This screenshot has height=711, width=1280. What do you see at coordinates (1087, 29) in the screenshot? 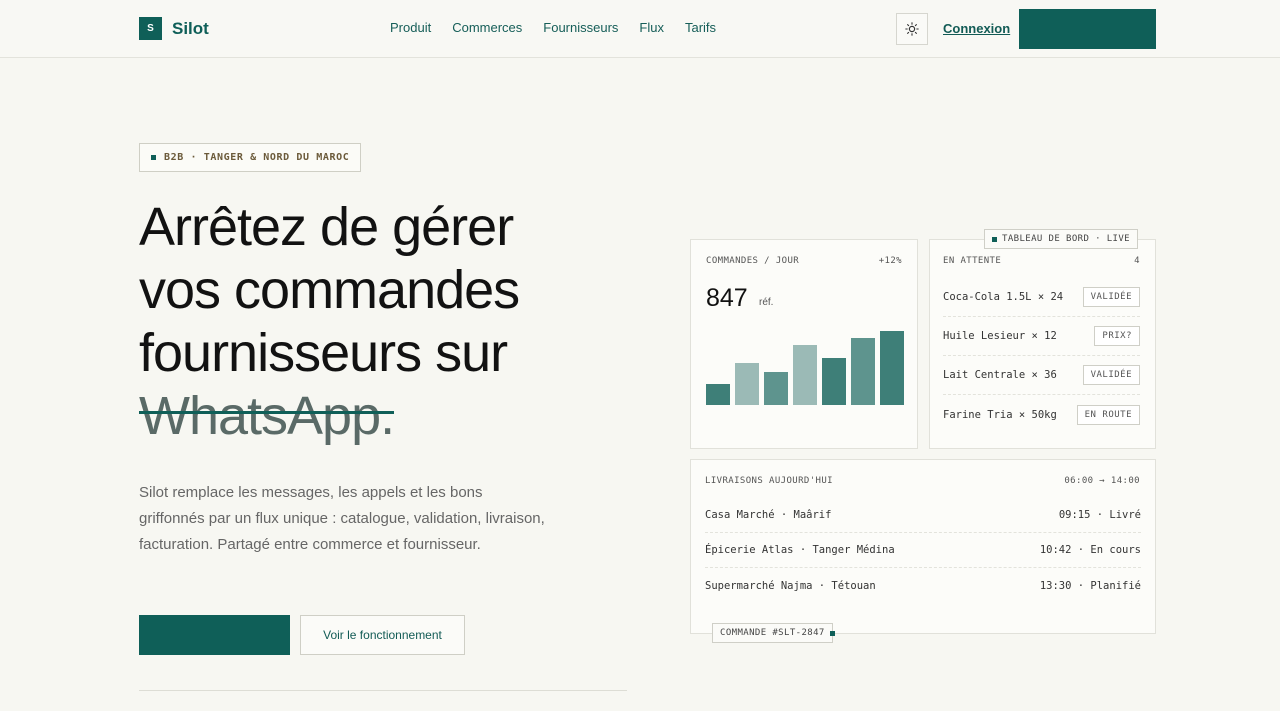
I see `header-cta-button` at bounding box center [1087, 29].